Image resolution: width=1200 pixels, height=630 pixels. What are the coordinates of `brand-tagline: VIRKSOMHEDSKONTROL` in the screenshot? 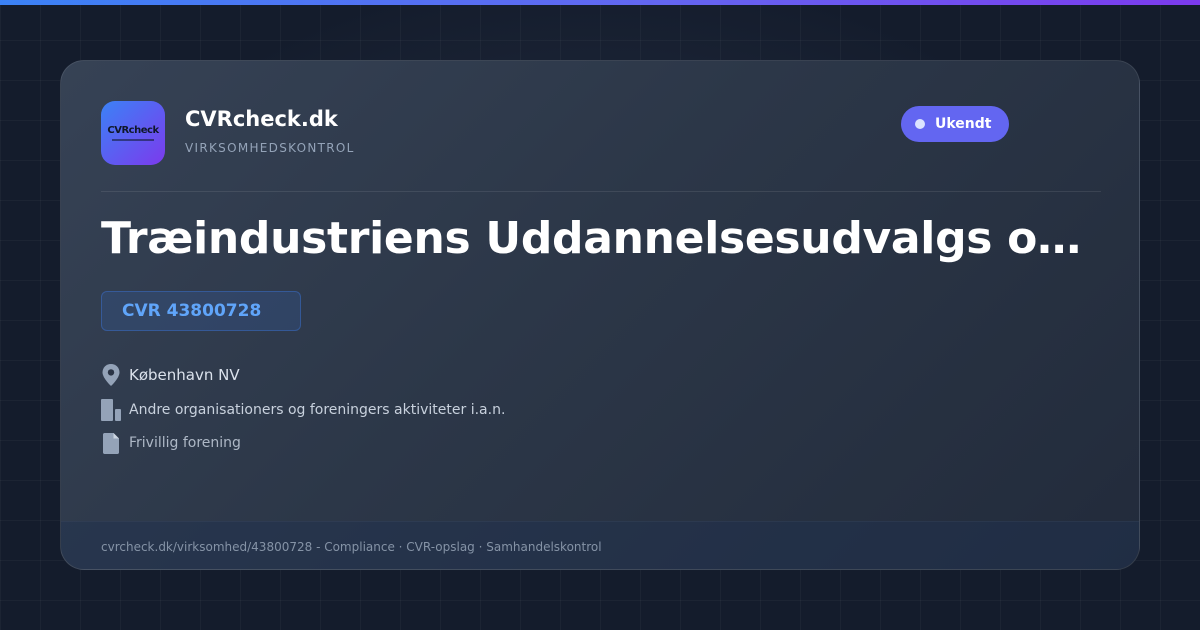 It's located at (270, 148).